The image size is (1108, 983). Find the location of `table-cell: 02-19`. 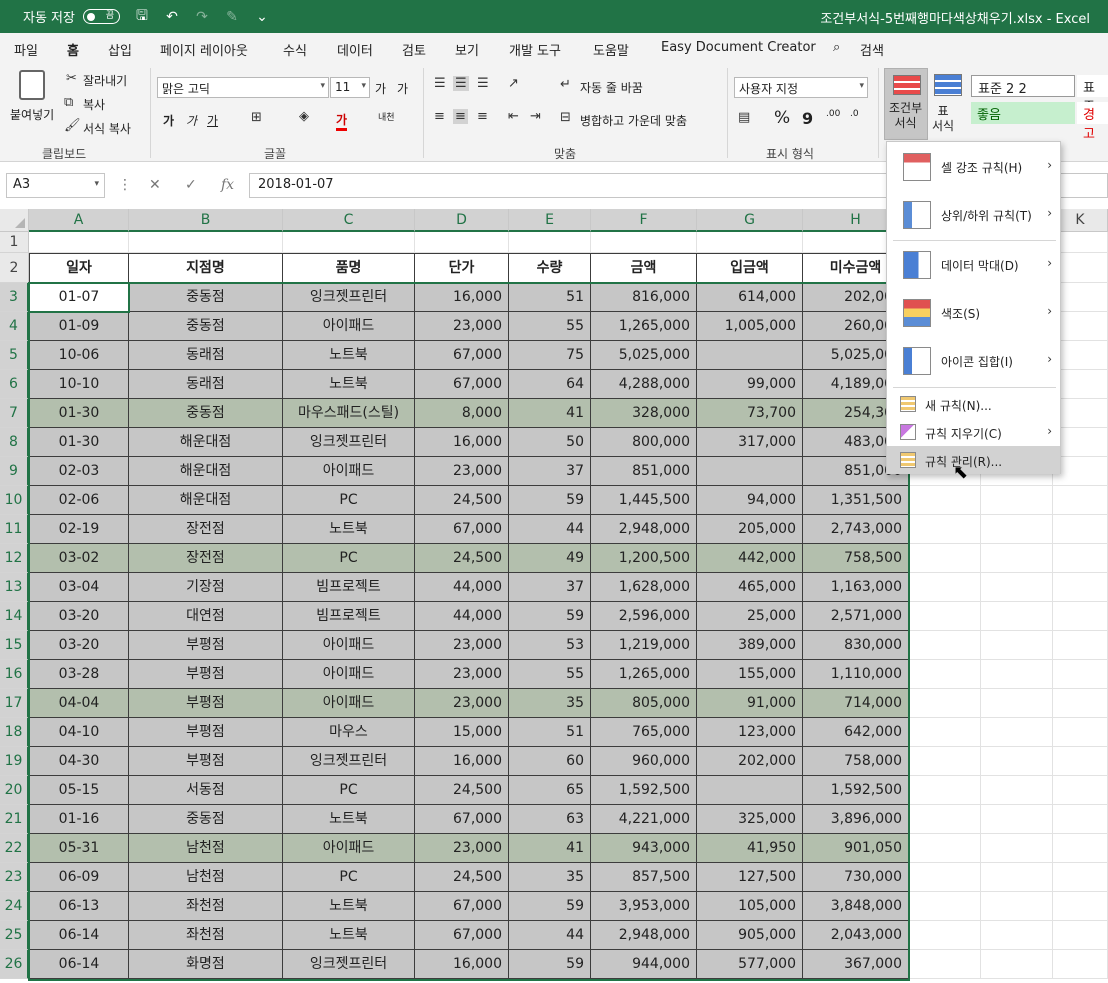

table-cell: 02-19 is located at coordinates (79, 529).